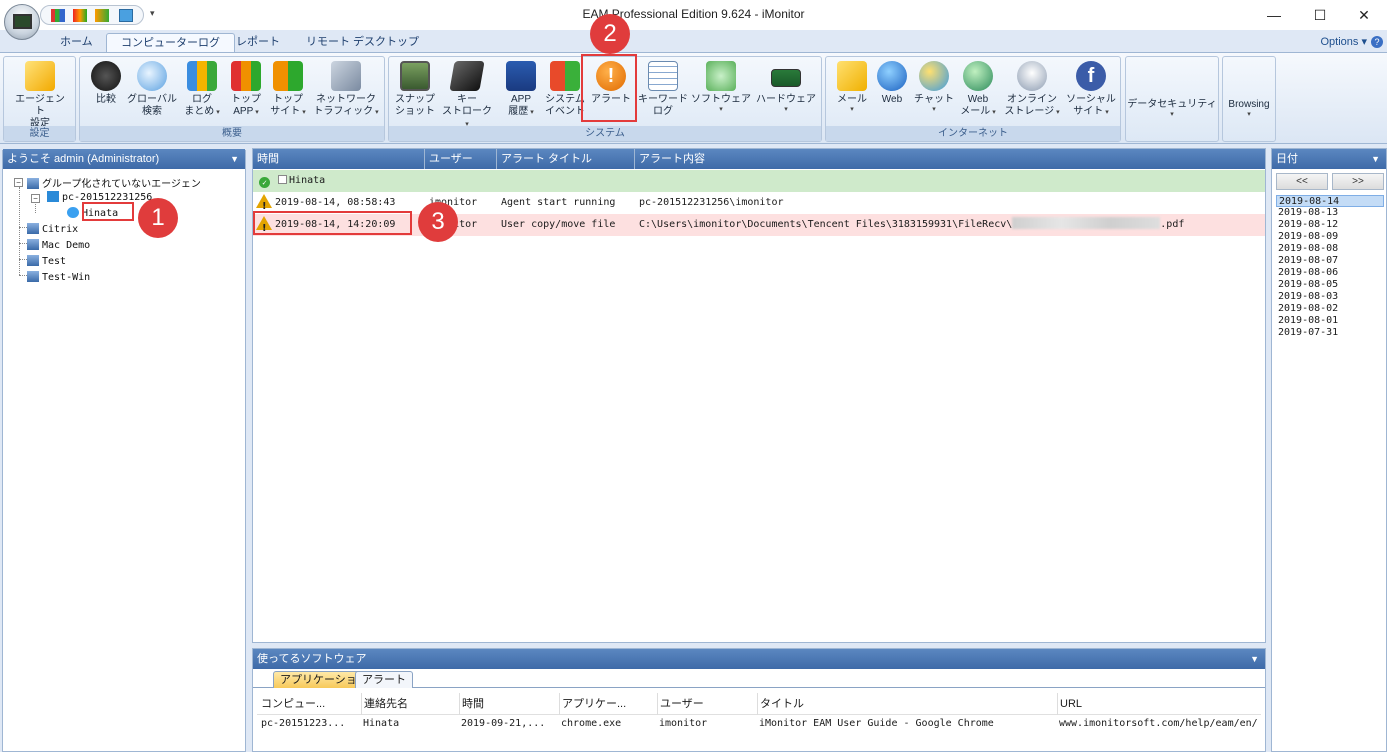 Image resolution: width=1387 pixels, height=752 pixels. What do you see at coordinates (22, 22) in the screenshot?
I see `app-menu-button` at bounding box center [22, 22].